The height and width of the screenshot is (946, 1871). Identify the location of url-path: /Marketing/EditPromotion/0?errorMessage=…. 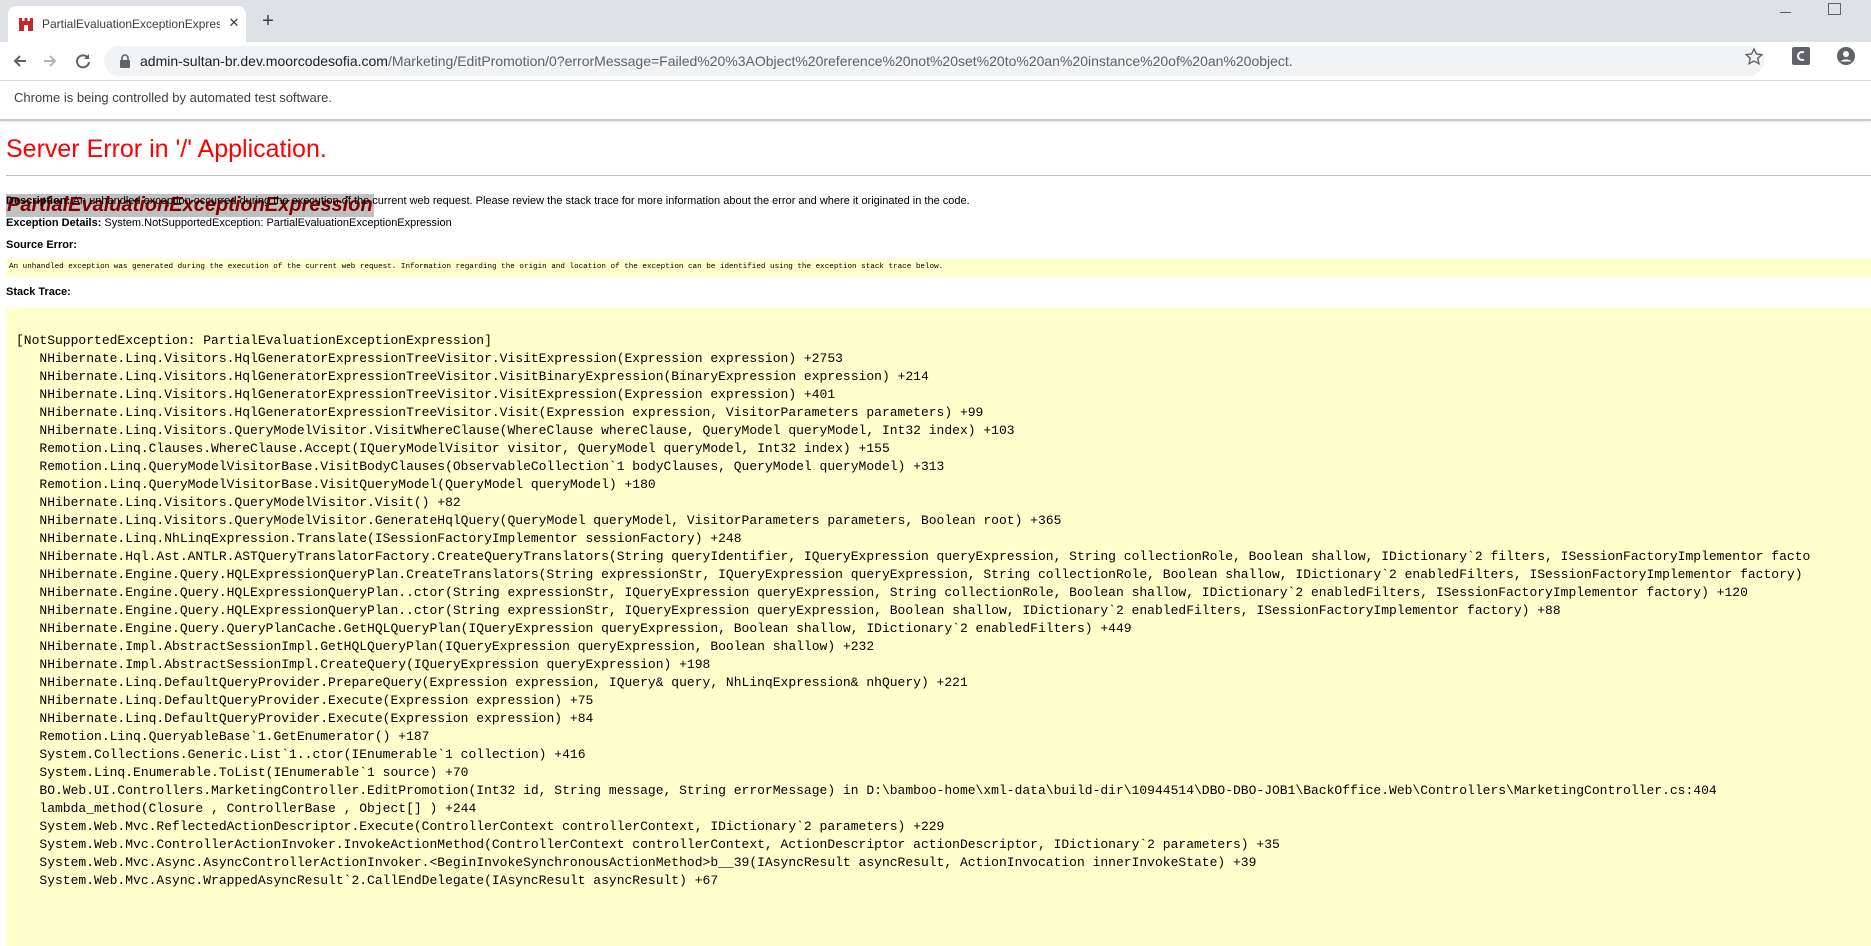
(840, 61).